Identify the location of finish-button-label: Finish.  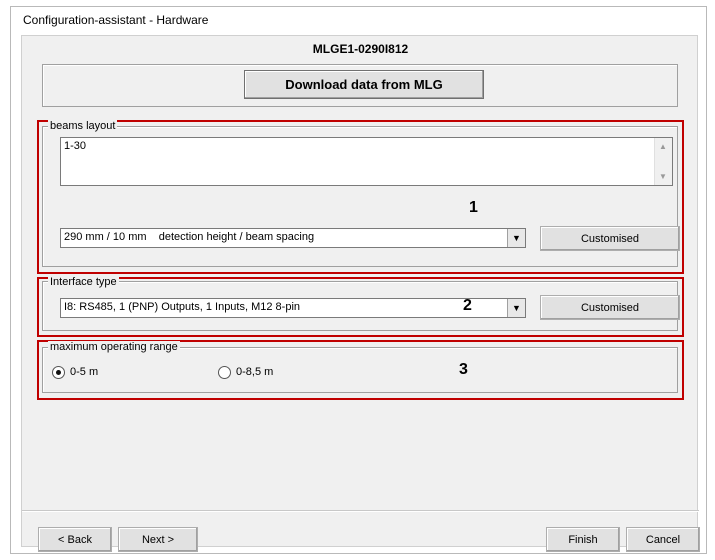
(583, 539).